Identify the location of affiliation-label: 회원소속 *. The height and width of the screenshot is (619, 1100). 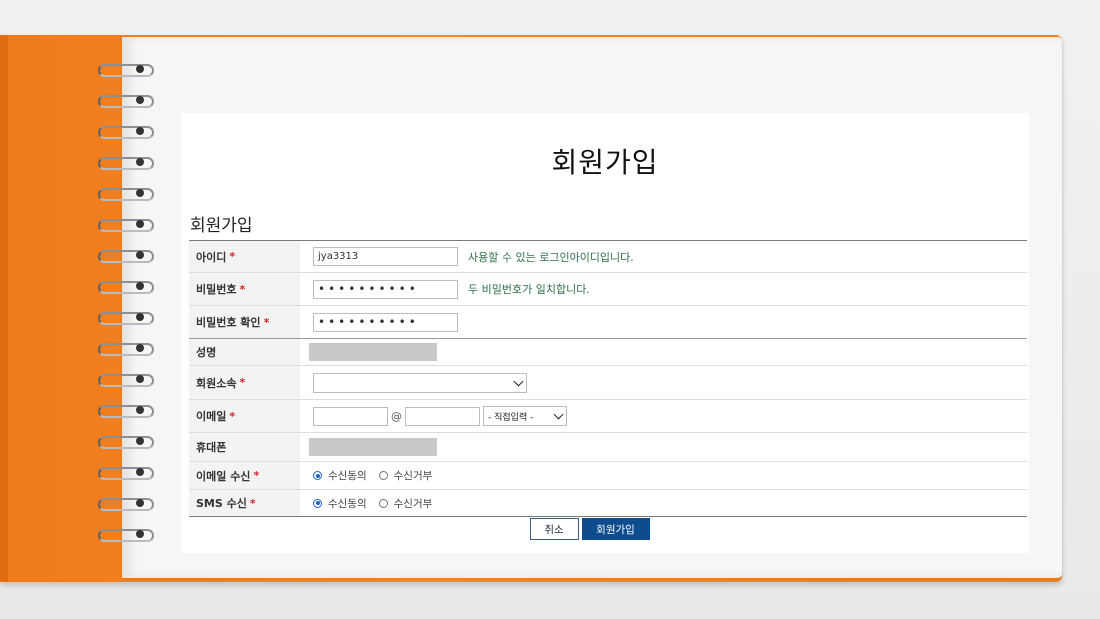
(244, 382).